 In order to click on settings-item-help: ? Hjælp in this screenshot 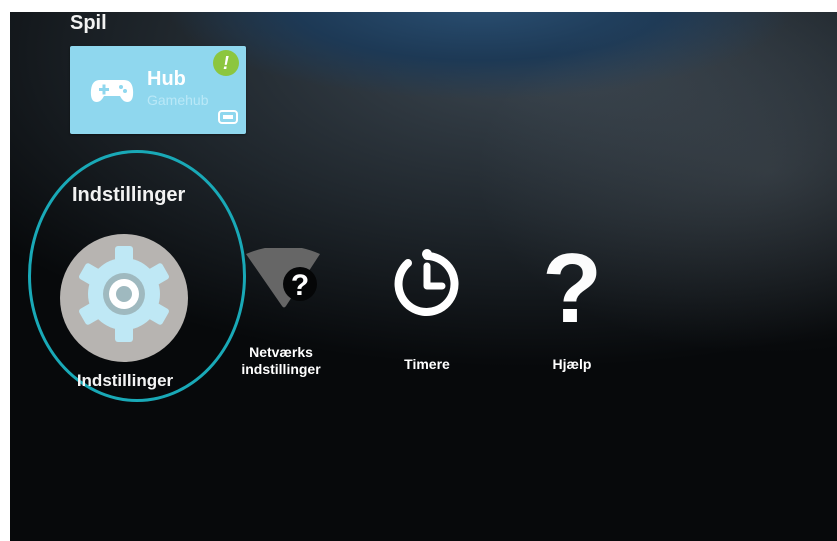, I will do `click(572, 316)`.